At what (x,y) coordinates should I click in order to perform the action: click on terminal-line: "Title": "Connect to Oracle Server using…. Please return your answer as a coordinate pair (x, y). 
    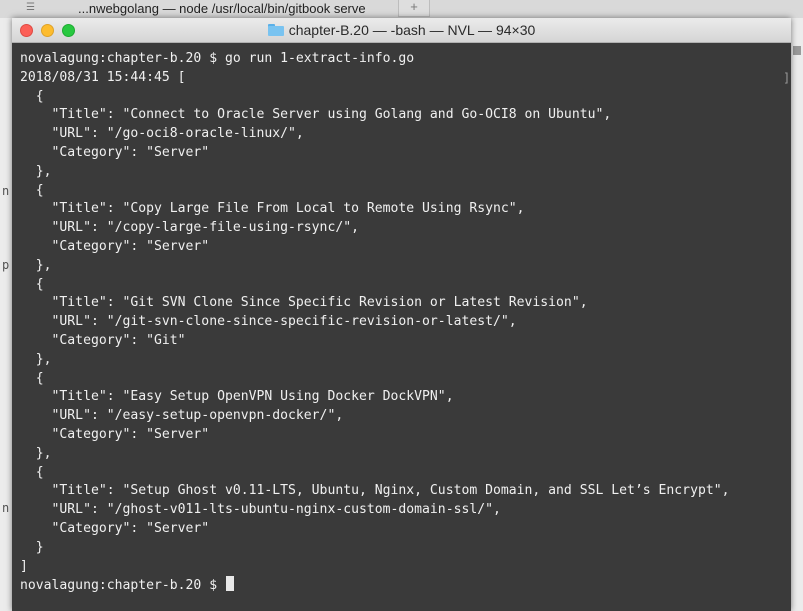
    Looking at the image, I should click on (316, 115).